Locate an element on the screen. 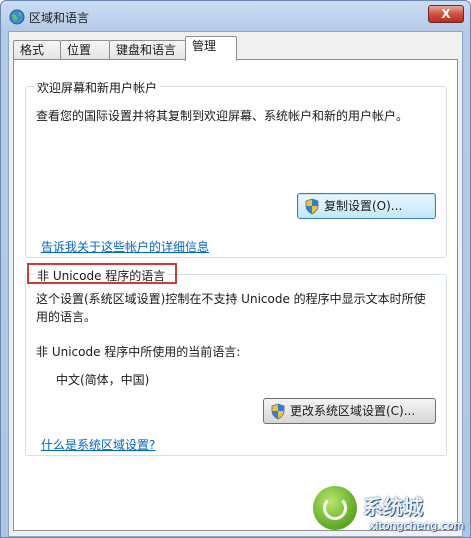  what-is-system-locale-link: 什么是系统区域设置? is located at coordinates (98, 444).